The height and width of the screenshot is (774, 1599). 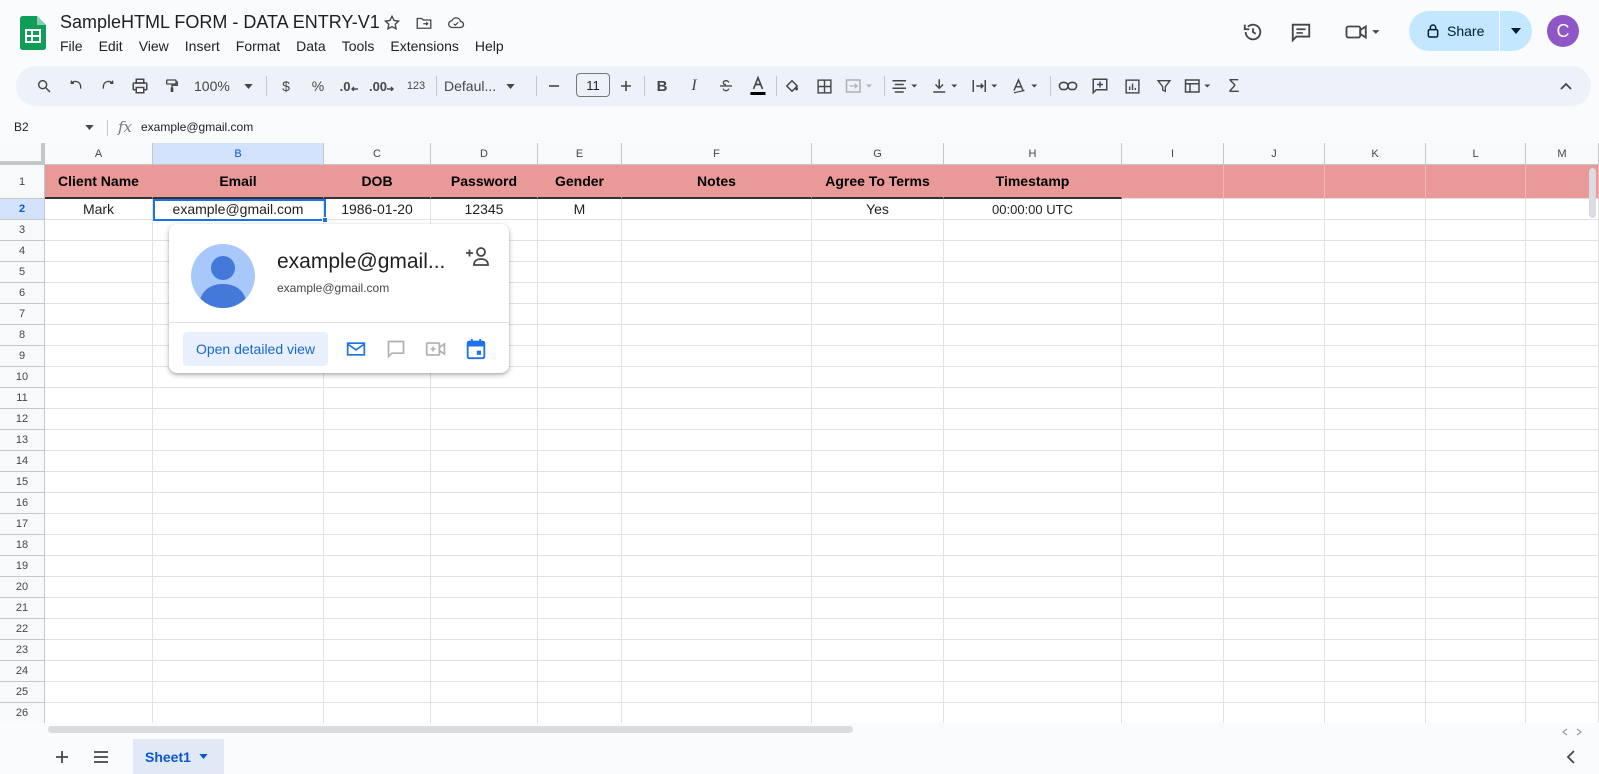 I want to click on cell-e6, so click(x=580, y=293).